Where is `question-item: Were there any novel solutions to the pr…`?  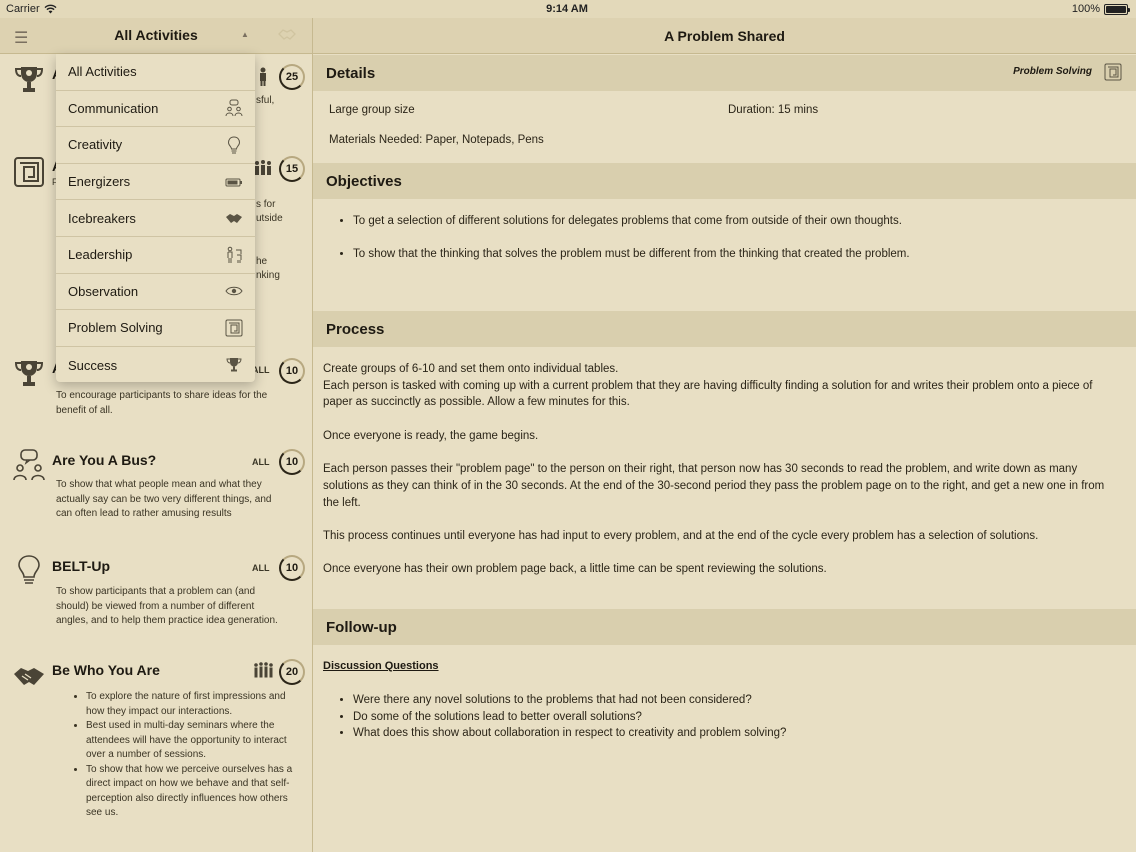 question-item: Were there any novel solutions to the pr… is located at coordinates (736, 700).